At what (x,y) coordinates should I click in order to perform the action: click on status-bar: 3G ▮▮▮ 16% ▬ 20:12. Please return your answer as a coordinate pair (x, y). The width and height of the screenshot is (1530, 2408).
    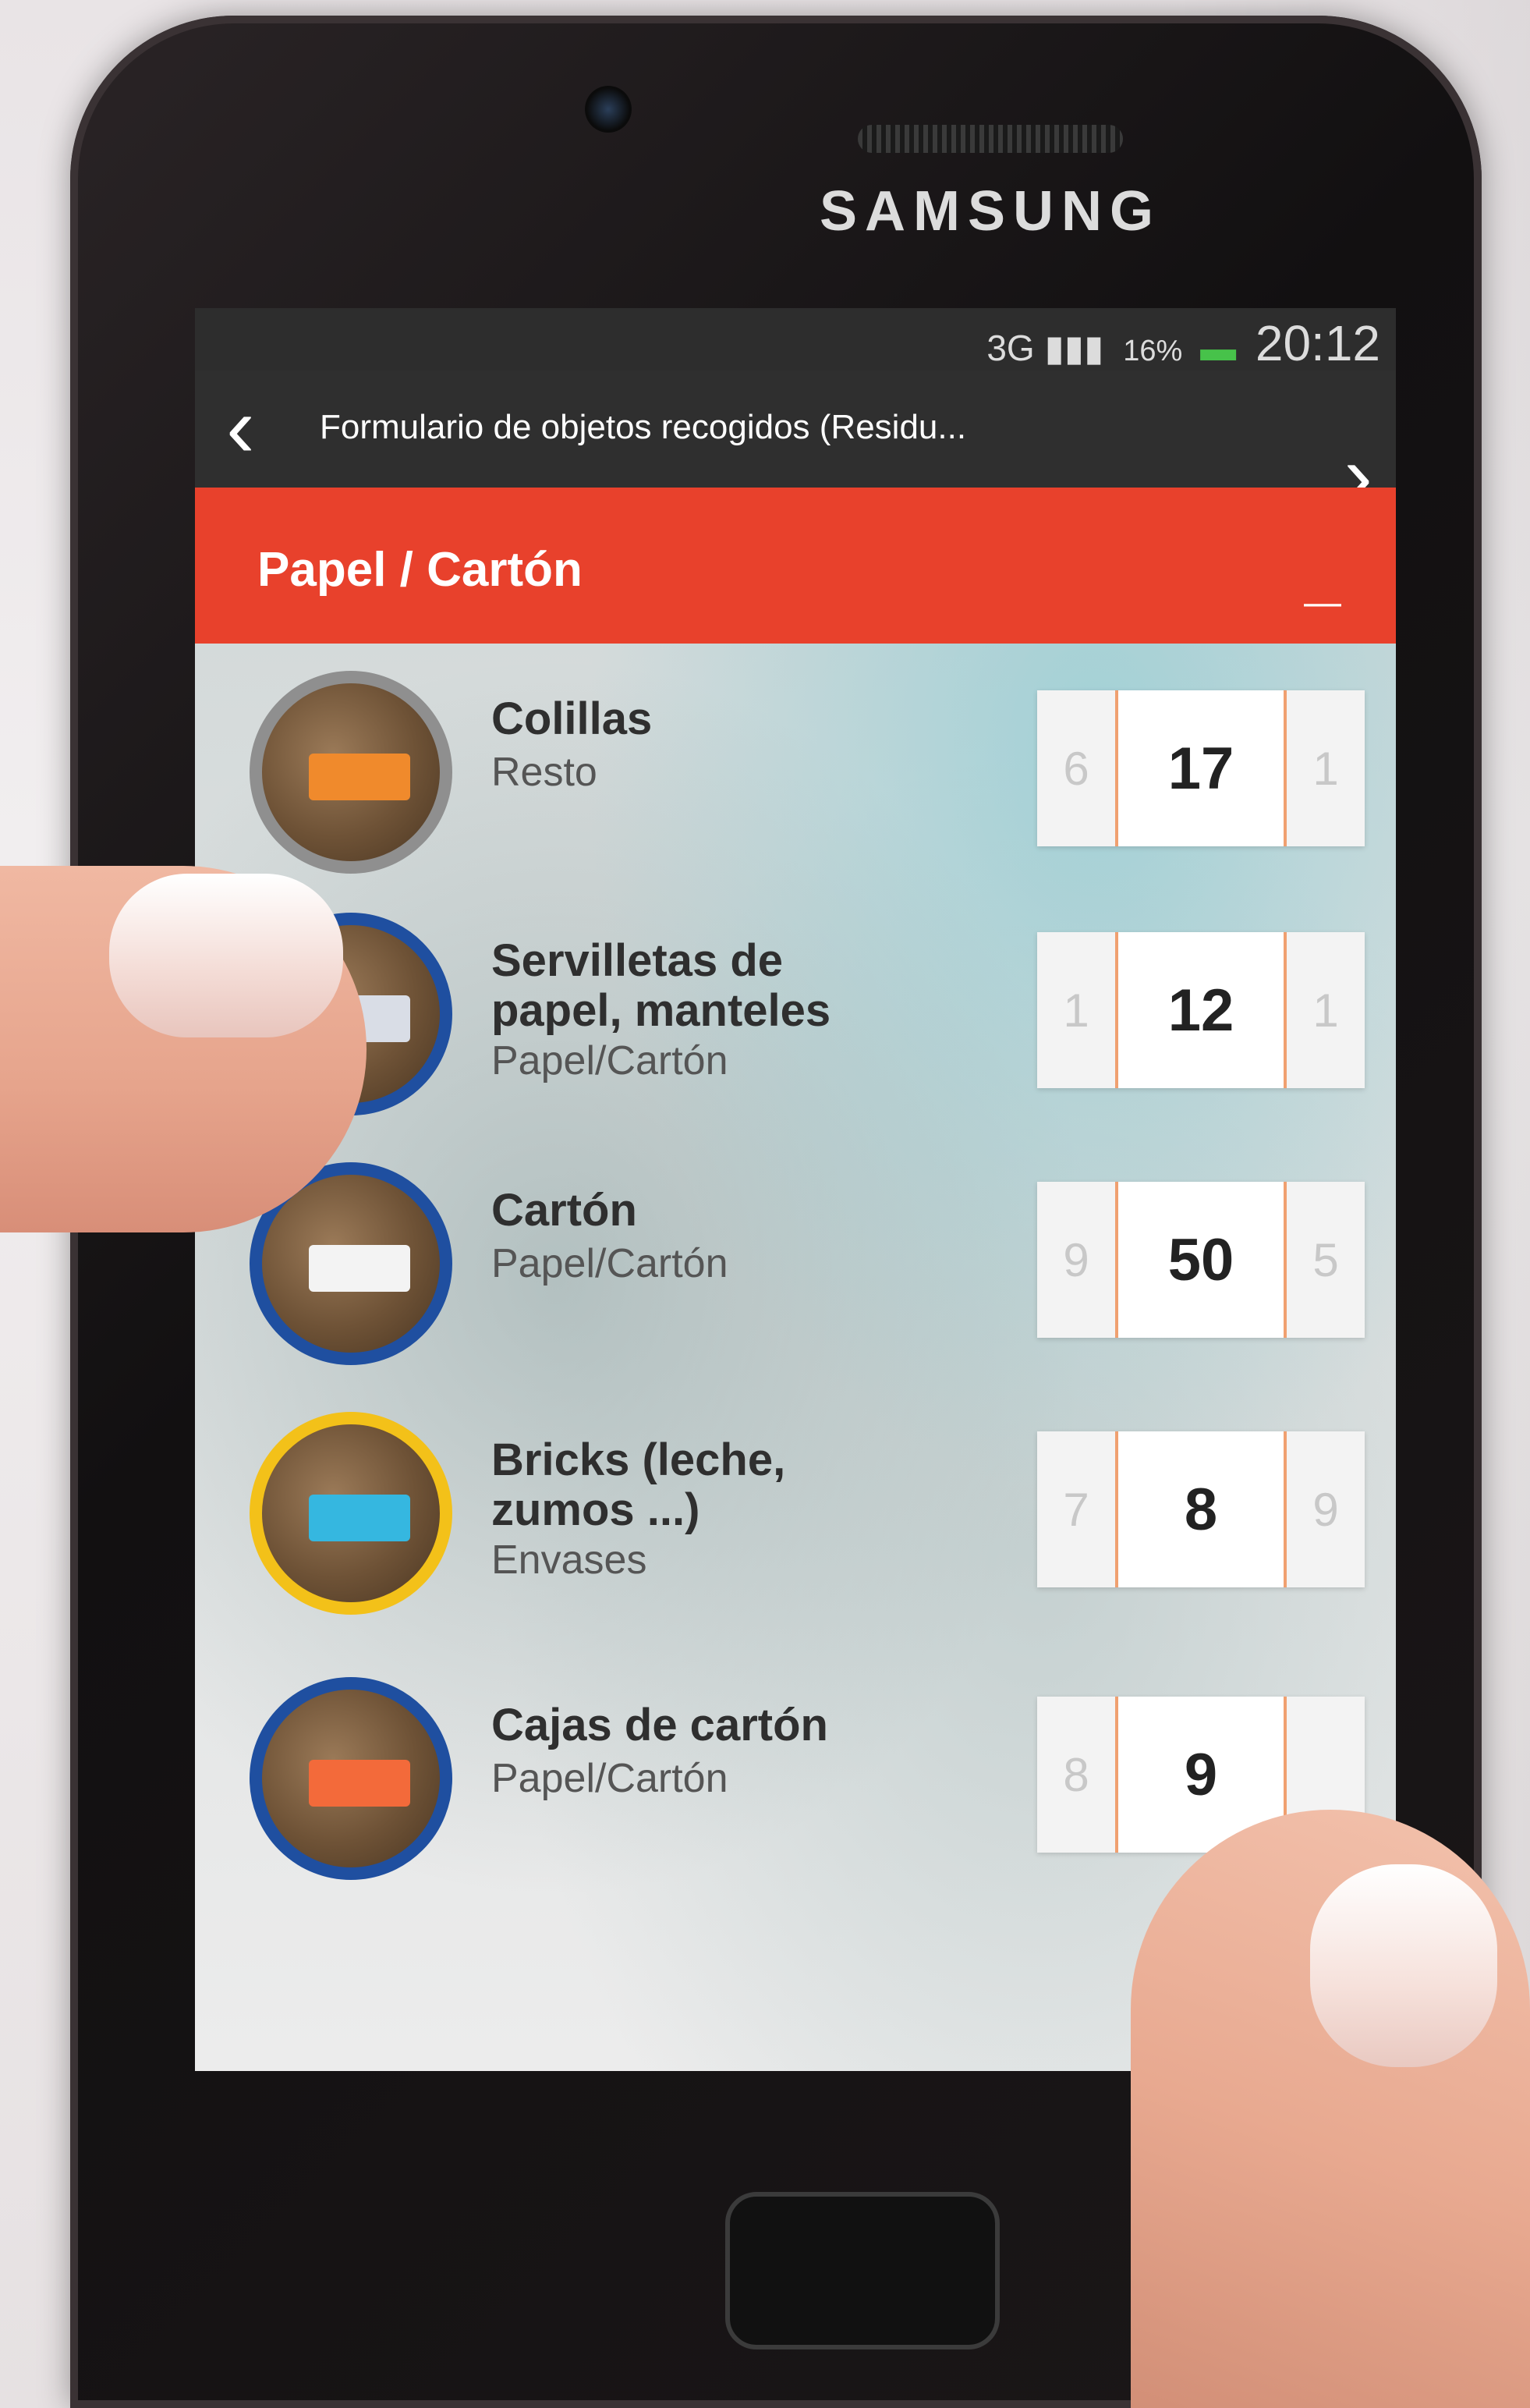
    Looking at the image, I should click on (796, 340).